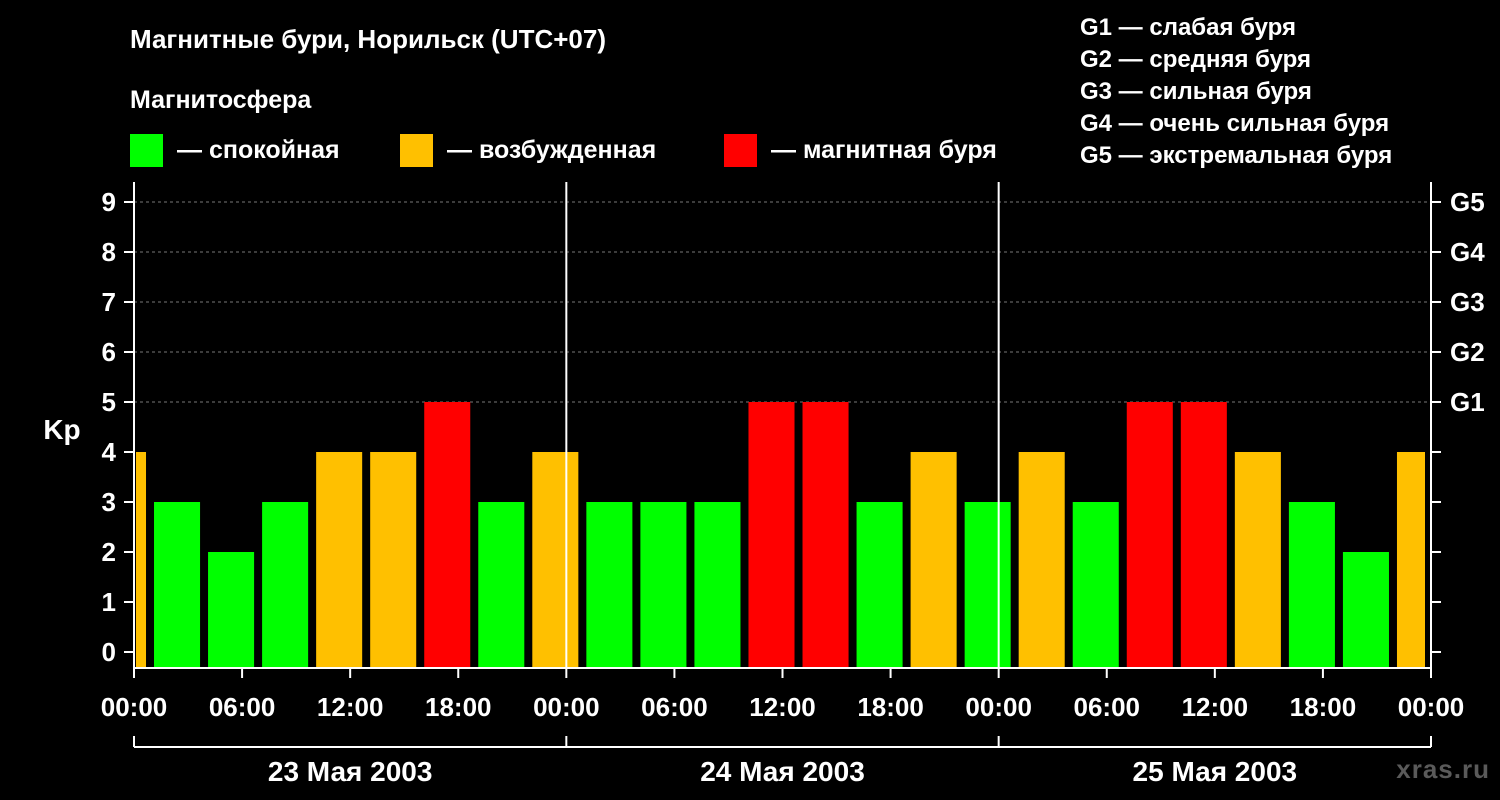 Image resolution: width=1500 pixels, height=800 pixels. I want to click on g-tick-label: G2, so click(1467, 352).